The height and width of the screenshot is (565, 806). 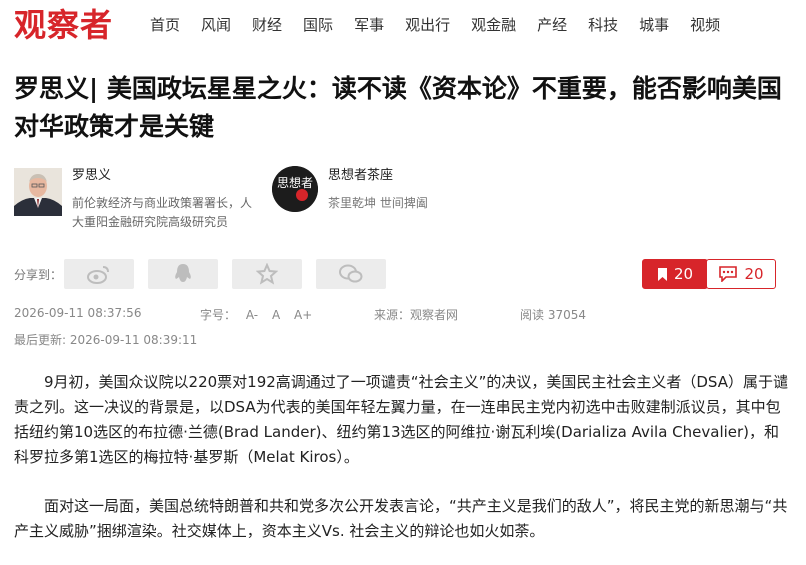 I want to click on share-weibo-button, so click(x=99, y=274).